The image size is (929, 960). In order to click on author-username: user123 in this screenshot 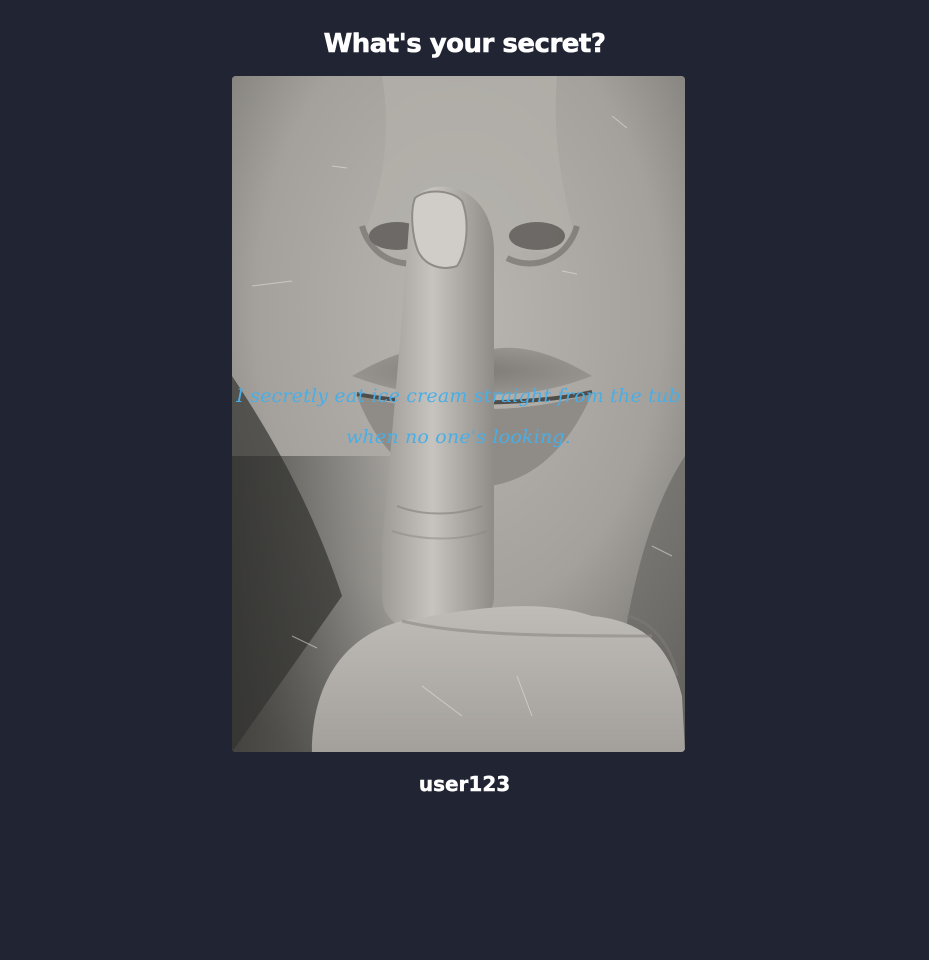, I will do `click(464, 784)`.